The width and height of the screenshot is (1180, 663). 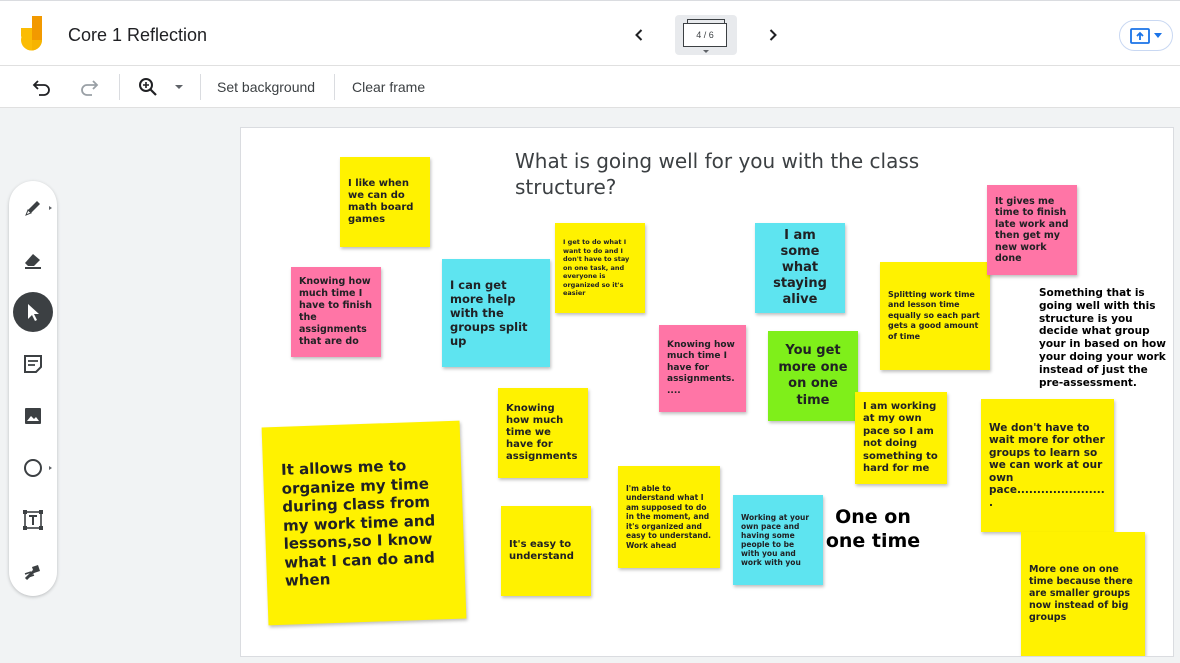 What do you see at coordinates (33, 388) in the screenshot?
I see `tool-palette` at bounding box center [33, 388].